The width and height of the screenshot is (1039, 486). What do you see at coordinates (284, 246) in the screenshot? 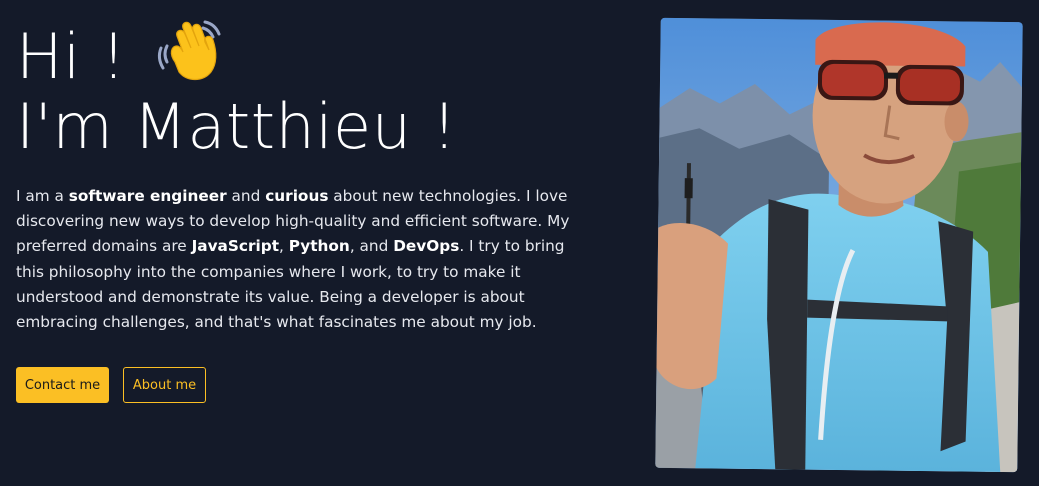
I see `intro-text: ,` at bounding box center [284, 246].